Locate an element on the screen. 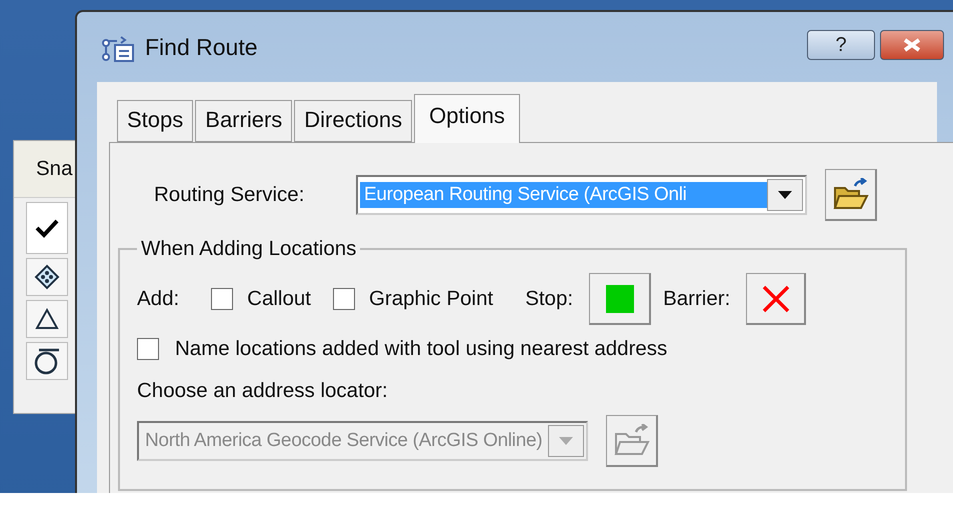  triangle-snap-icon is located at coordinates (47, 319).